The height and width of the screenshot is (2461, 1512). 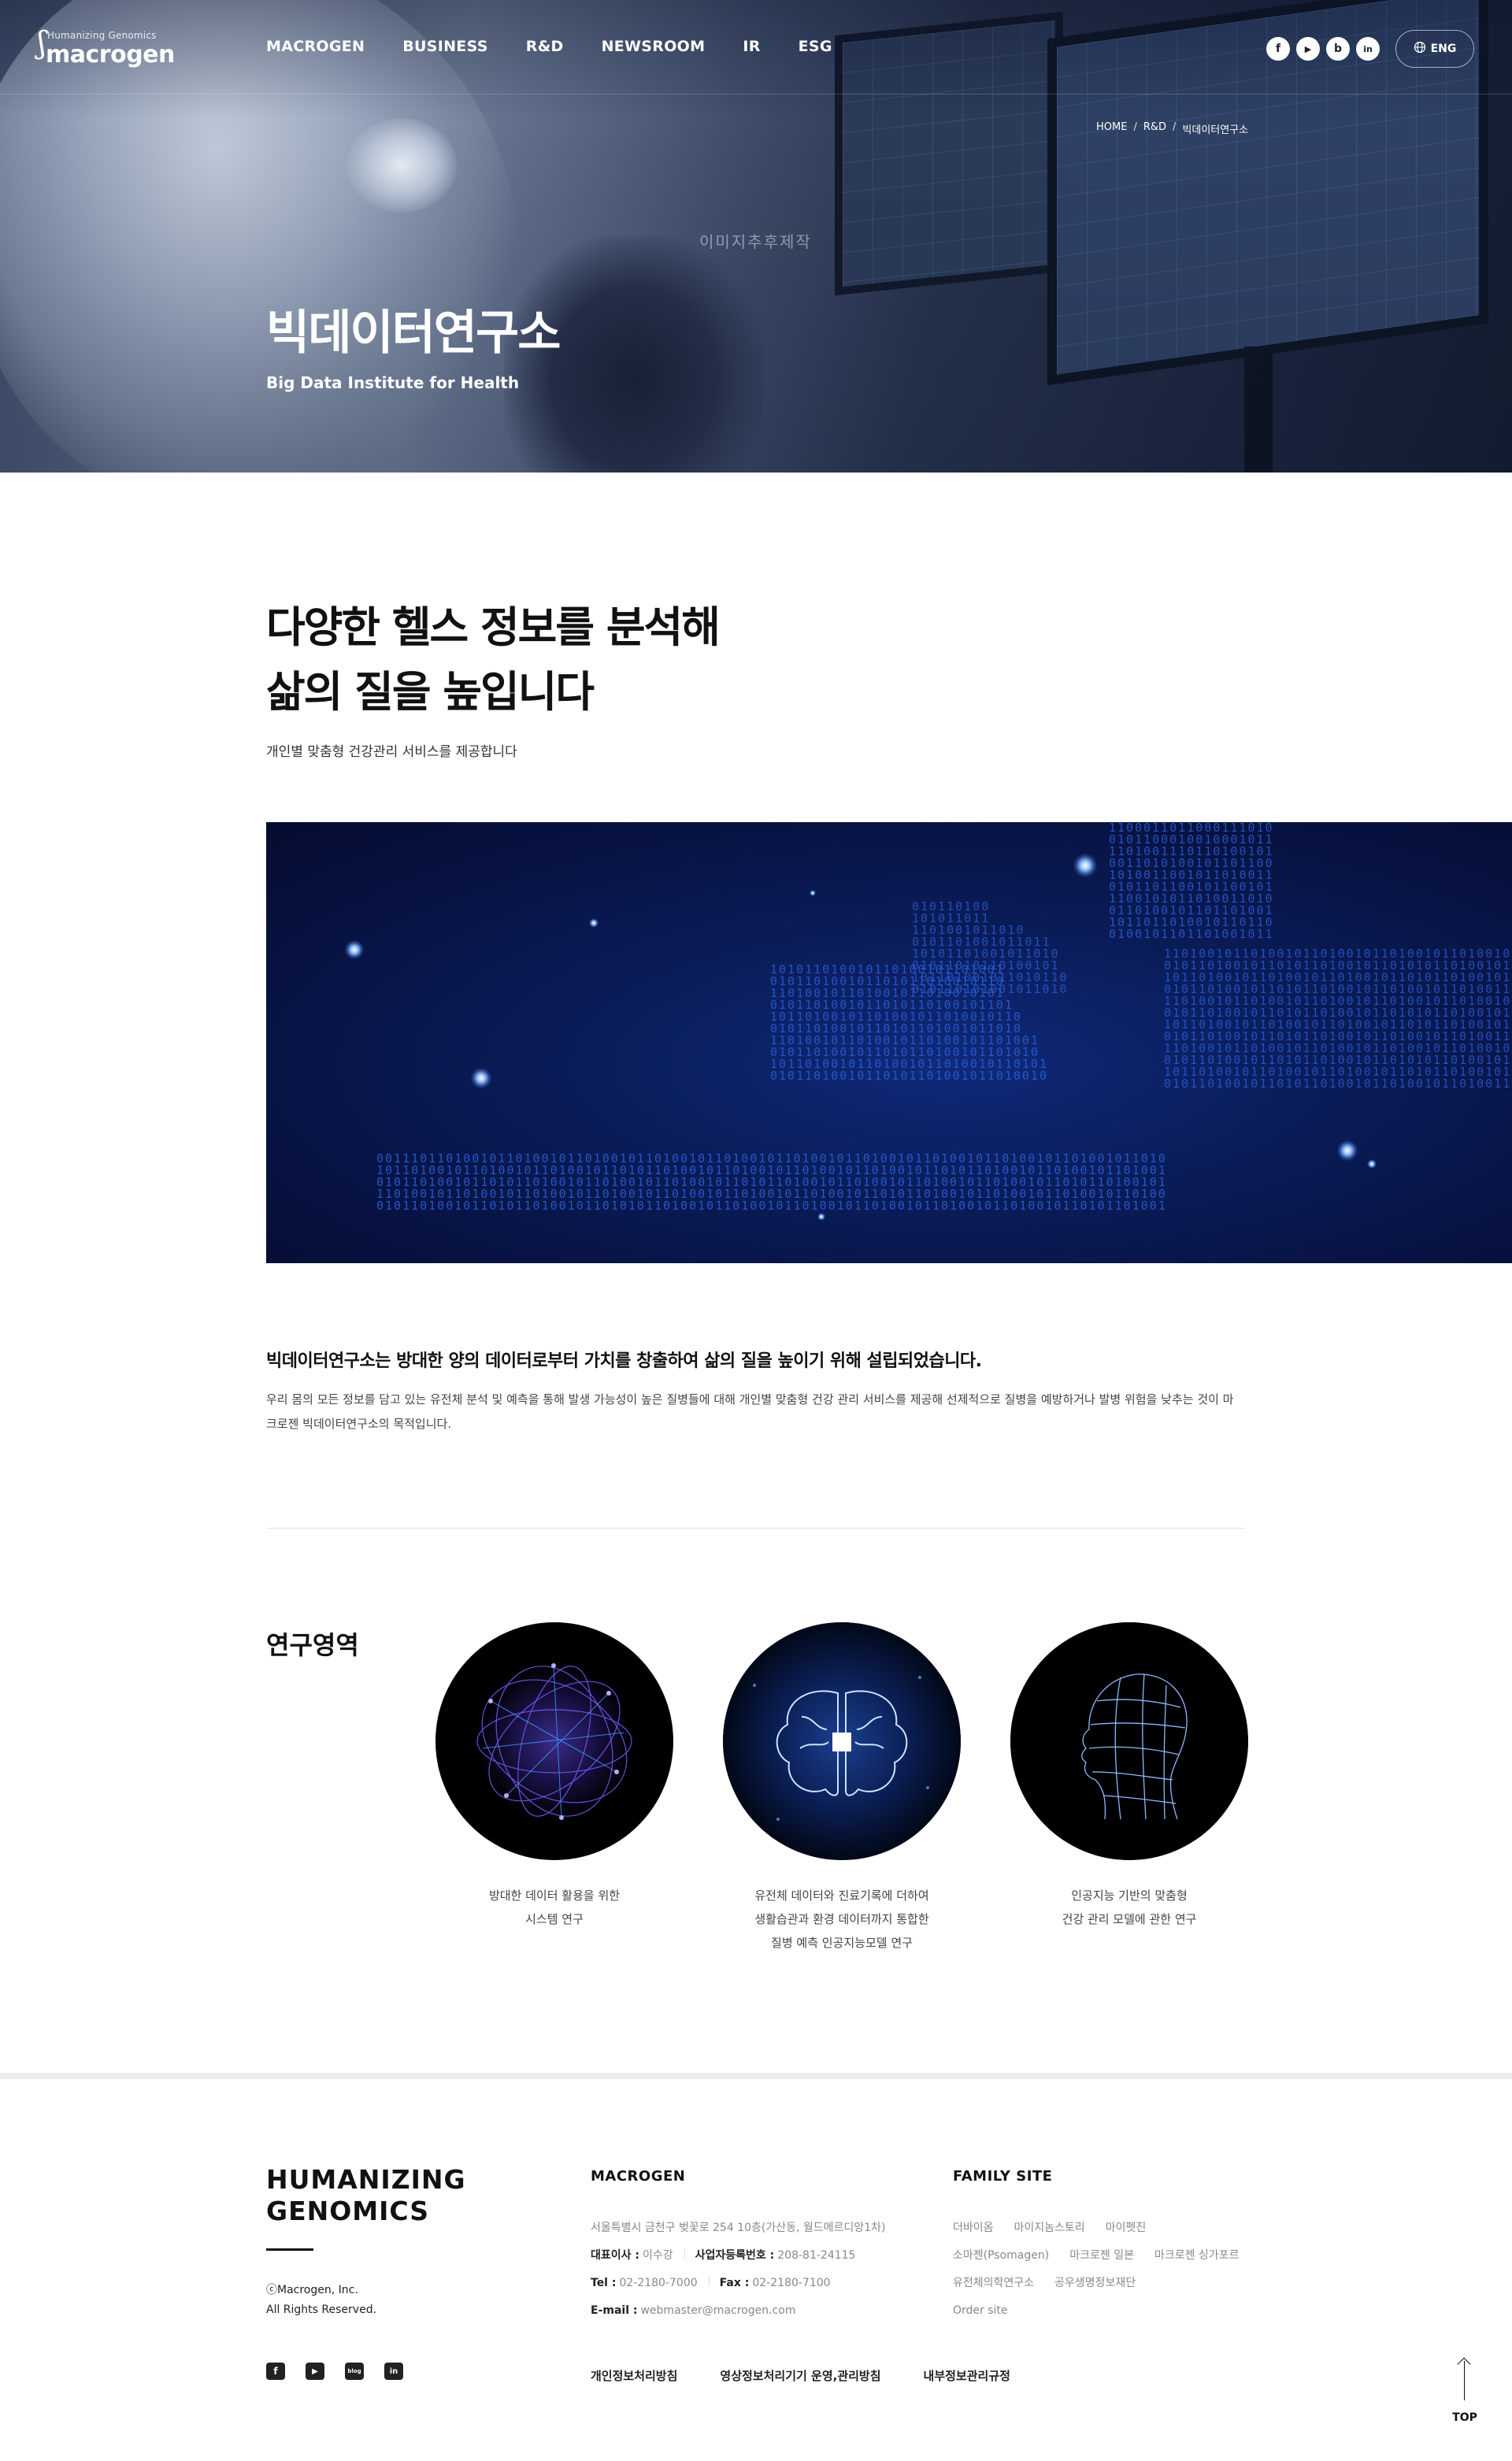 I want to click on footer-phone: Tel :02-2180-7000 Fax :02-2180-7100, so click(x=711, y=2283).